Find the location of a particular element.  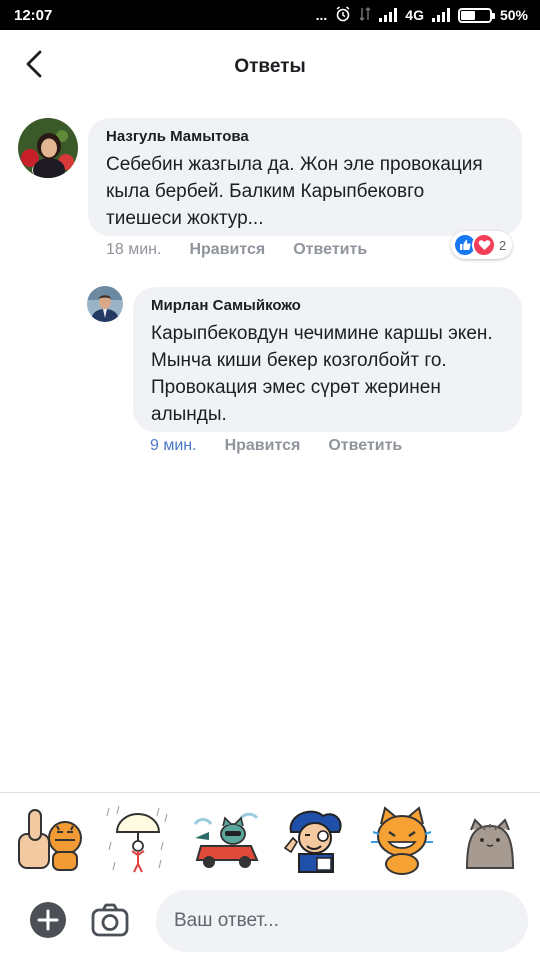

reply-time: 9 мин. is located at coordinates (173, 446).